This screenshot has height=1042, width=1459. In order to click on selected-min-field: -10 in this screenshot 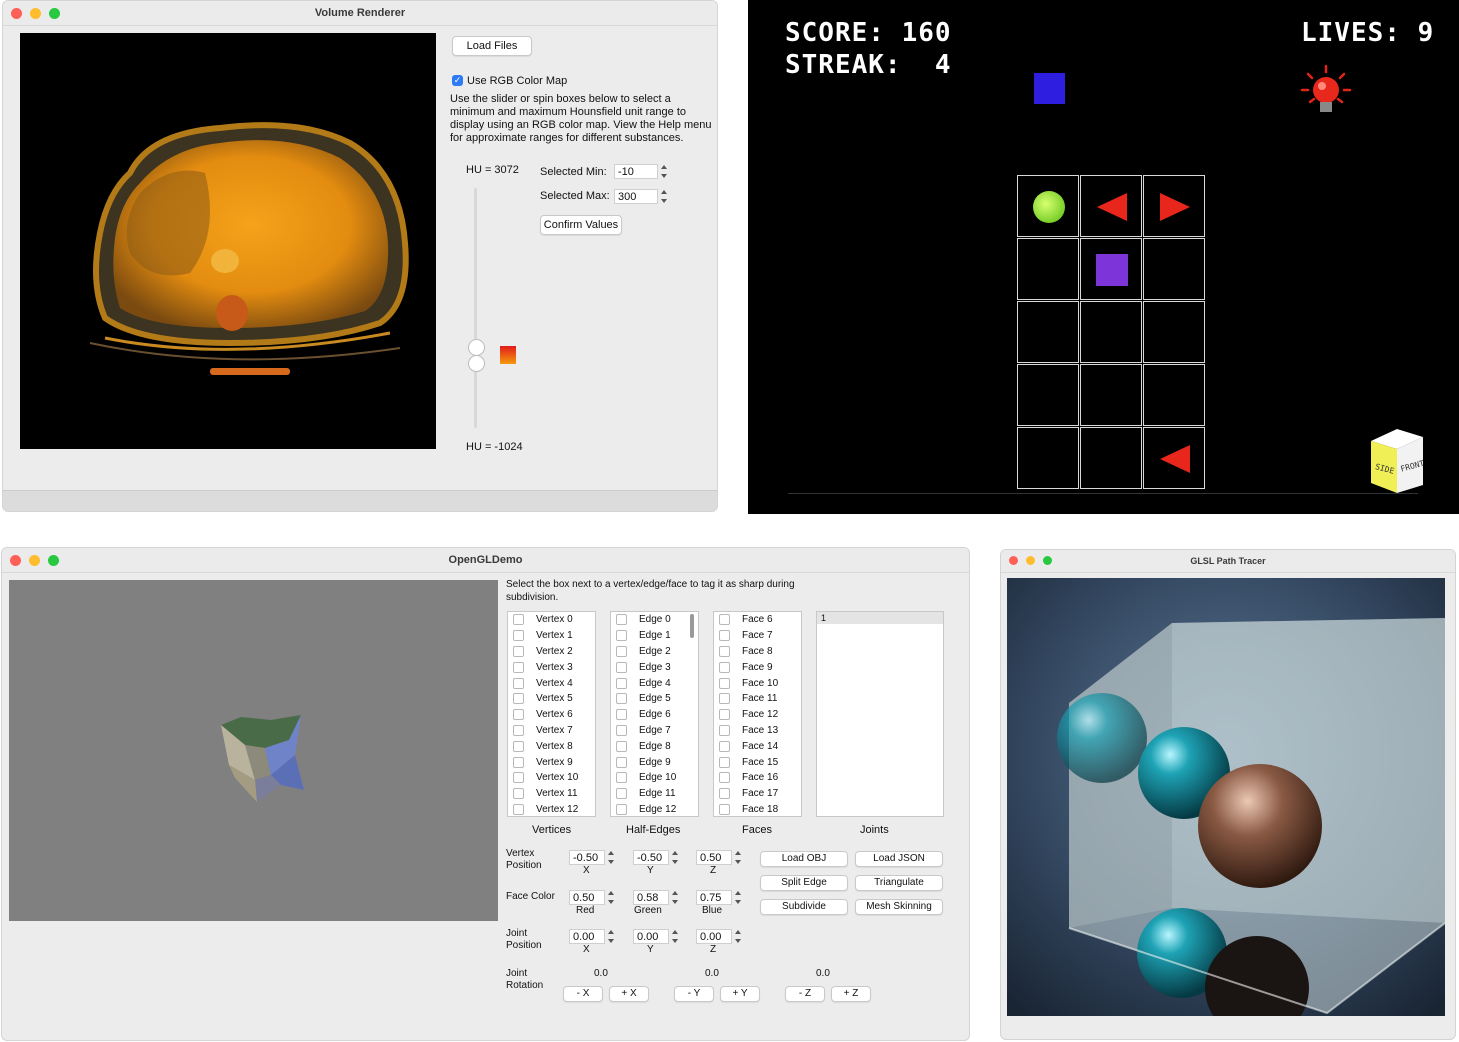, I will do `click(636, 171)`.